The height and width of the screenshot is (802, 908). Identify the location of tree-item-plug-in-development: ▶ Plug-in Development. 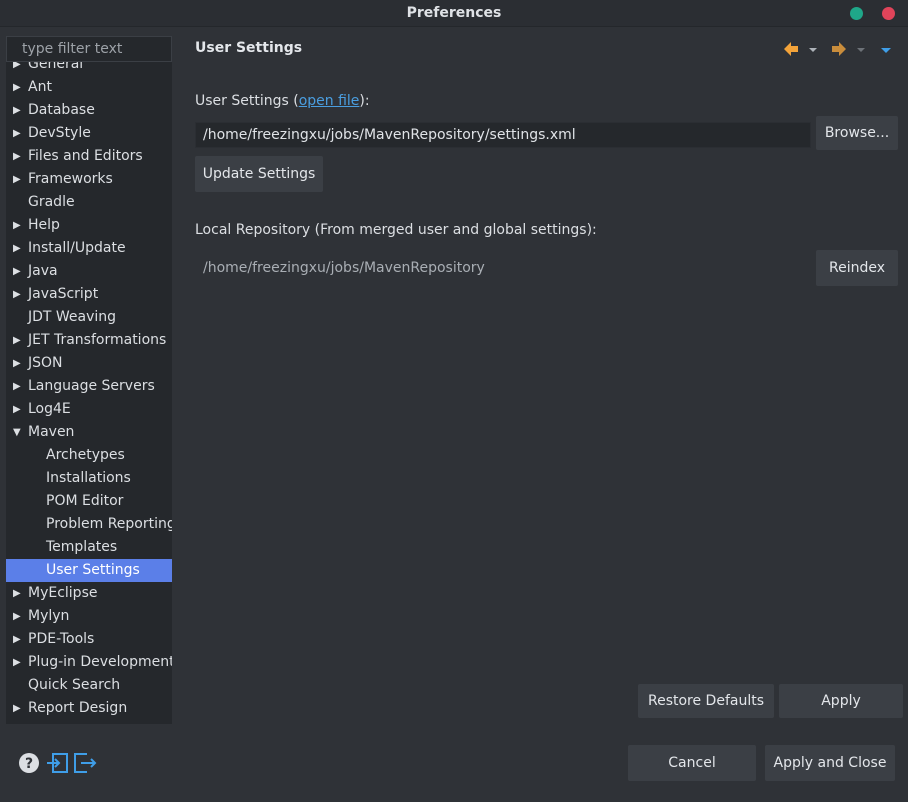
(89, 662).